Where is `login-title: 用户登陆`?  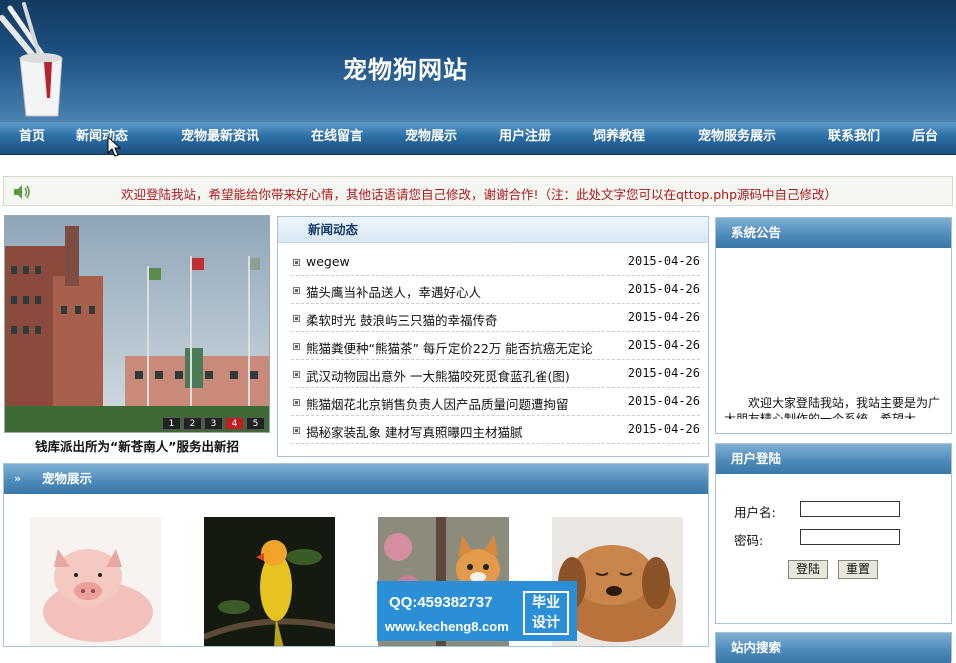 login-title: 用户登陆 is located at coordinates (833, 459).